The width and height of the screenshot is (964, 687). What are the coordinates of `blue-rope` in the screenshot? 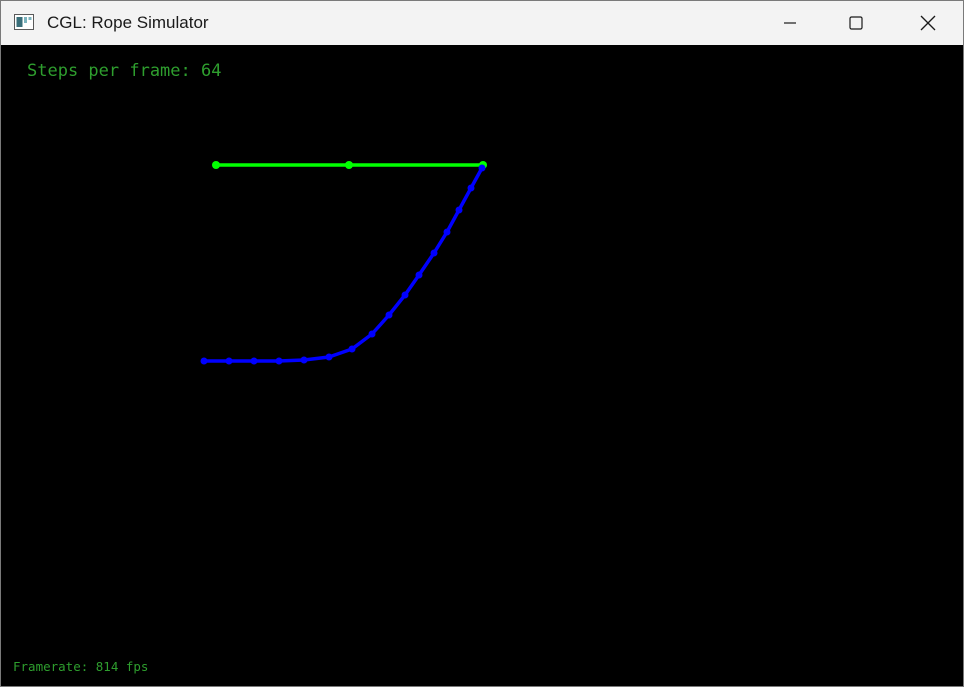 It's located at (343, 264).